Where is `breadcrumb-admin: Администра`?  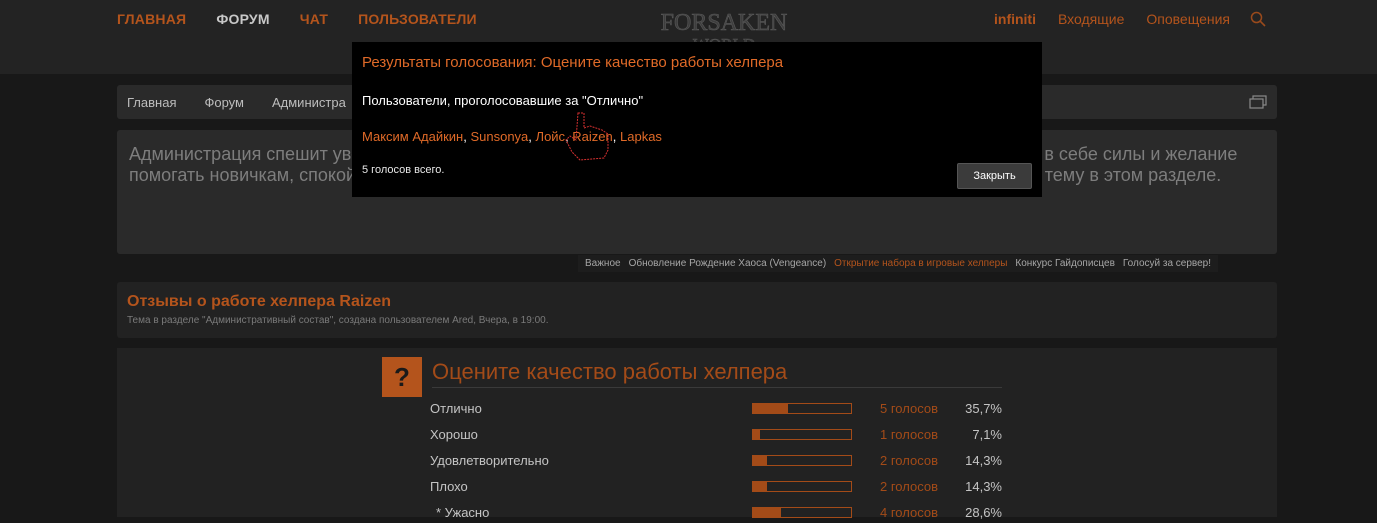 breadcrumb-admin: Администра is located at coordinates (309, 102).